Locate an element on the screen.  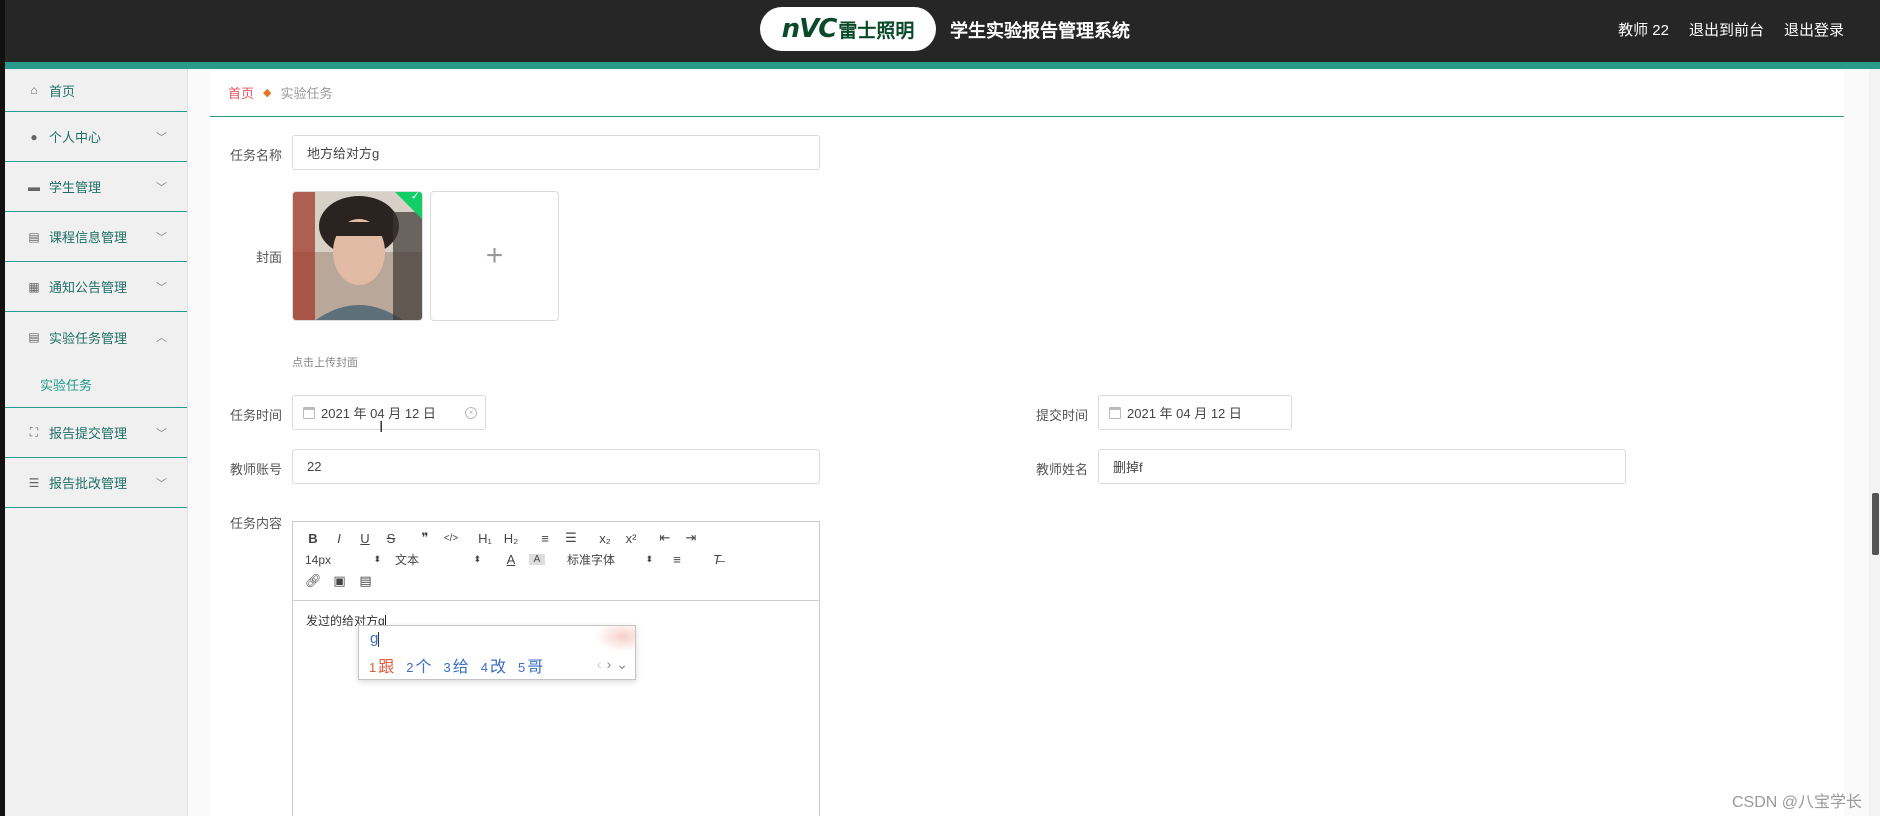
teacher-account-input: 22 is located at coordinates (556, 466).